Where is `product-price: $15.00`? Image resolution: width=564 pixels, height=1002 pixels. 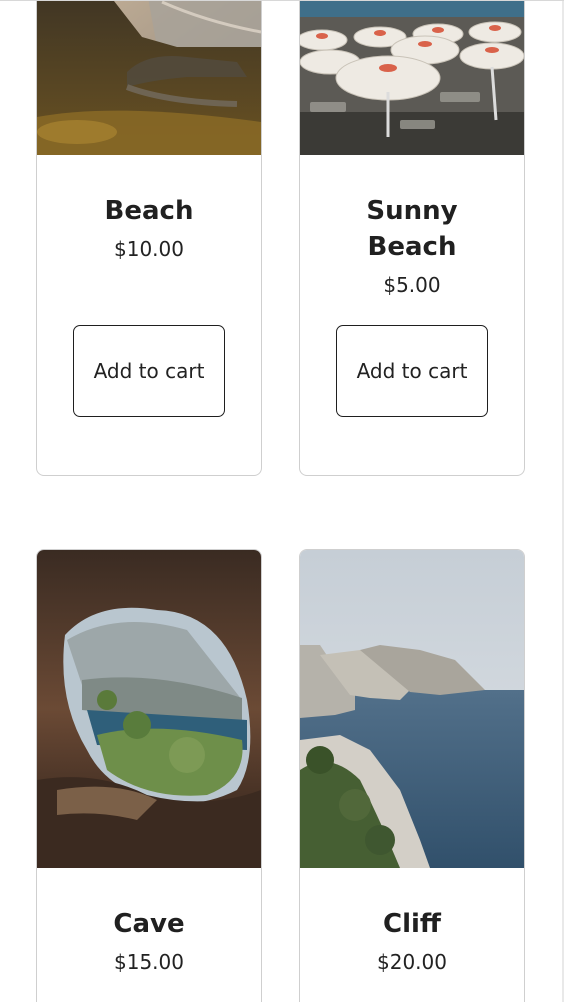
product-price: $15.00 is located at coordinates (149, 962).